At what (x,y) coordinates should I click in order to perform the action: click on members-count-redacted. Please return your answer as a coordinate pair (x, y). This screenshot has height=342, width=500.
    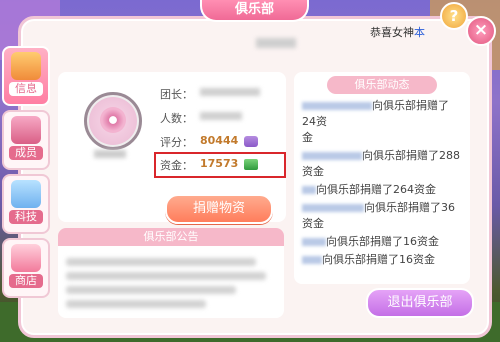
    Looking at the image, I should click on (221, 116).